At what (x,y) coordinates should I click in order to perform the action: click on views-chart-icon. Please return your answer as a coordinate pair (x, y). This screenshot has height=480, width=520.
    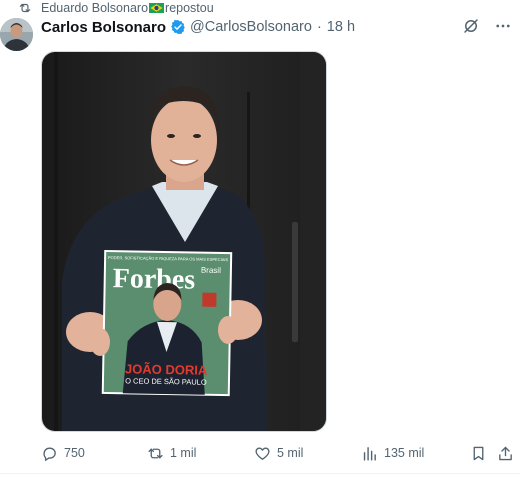
    Looking at the image, I should click on (369, 453).